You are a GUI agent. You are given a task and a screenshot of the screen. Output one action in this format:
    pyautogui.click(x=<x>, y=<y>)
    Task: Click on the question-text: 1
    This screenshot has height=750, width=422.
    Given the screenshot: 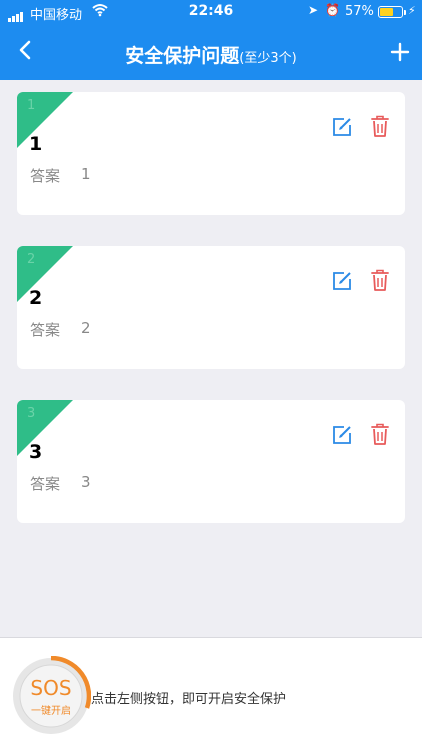 What is the action you would take?
    pyautogui.click(x=36, y=144)
    